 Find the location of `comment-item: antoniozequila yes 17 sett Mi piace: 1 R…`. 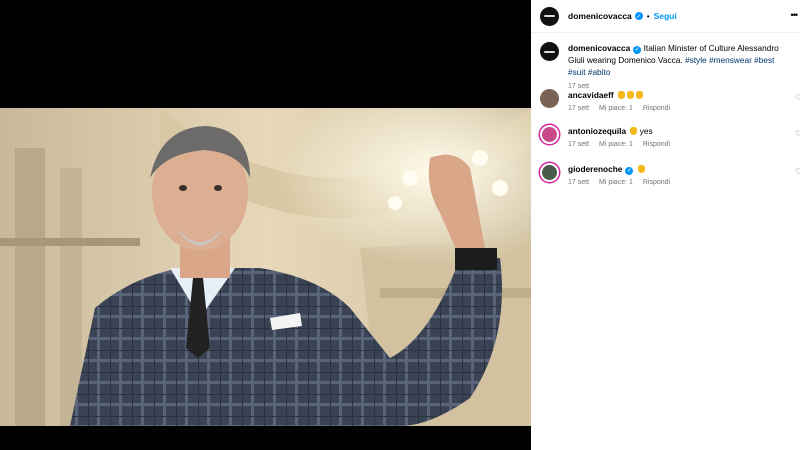

comment-item: antoniozequila yes 17 sett Mi piace: 1 R… is located at coordinates (670, 136).